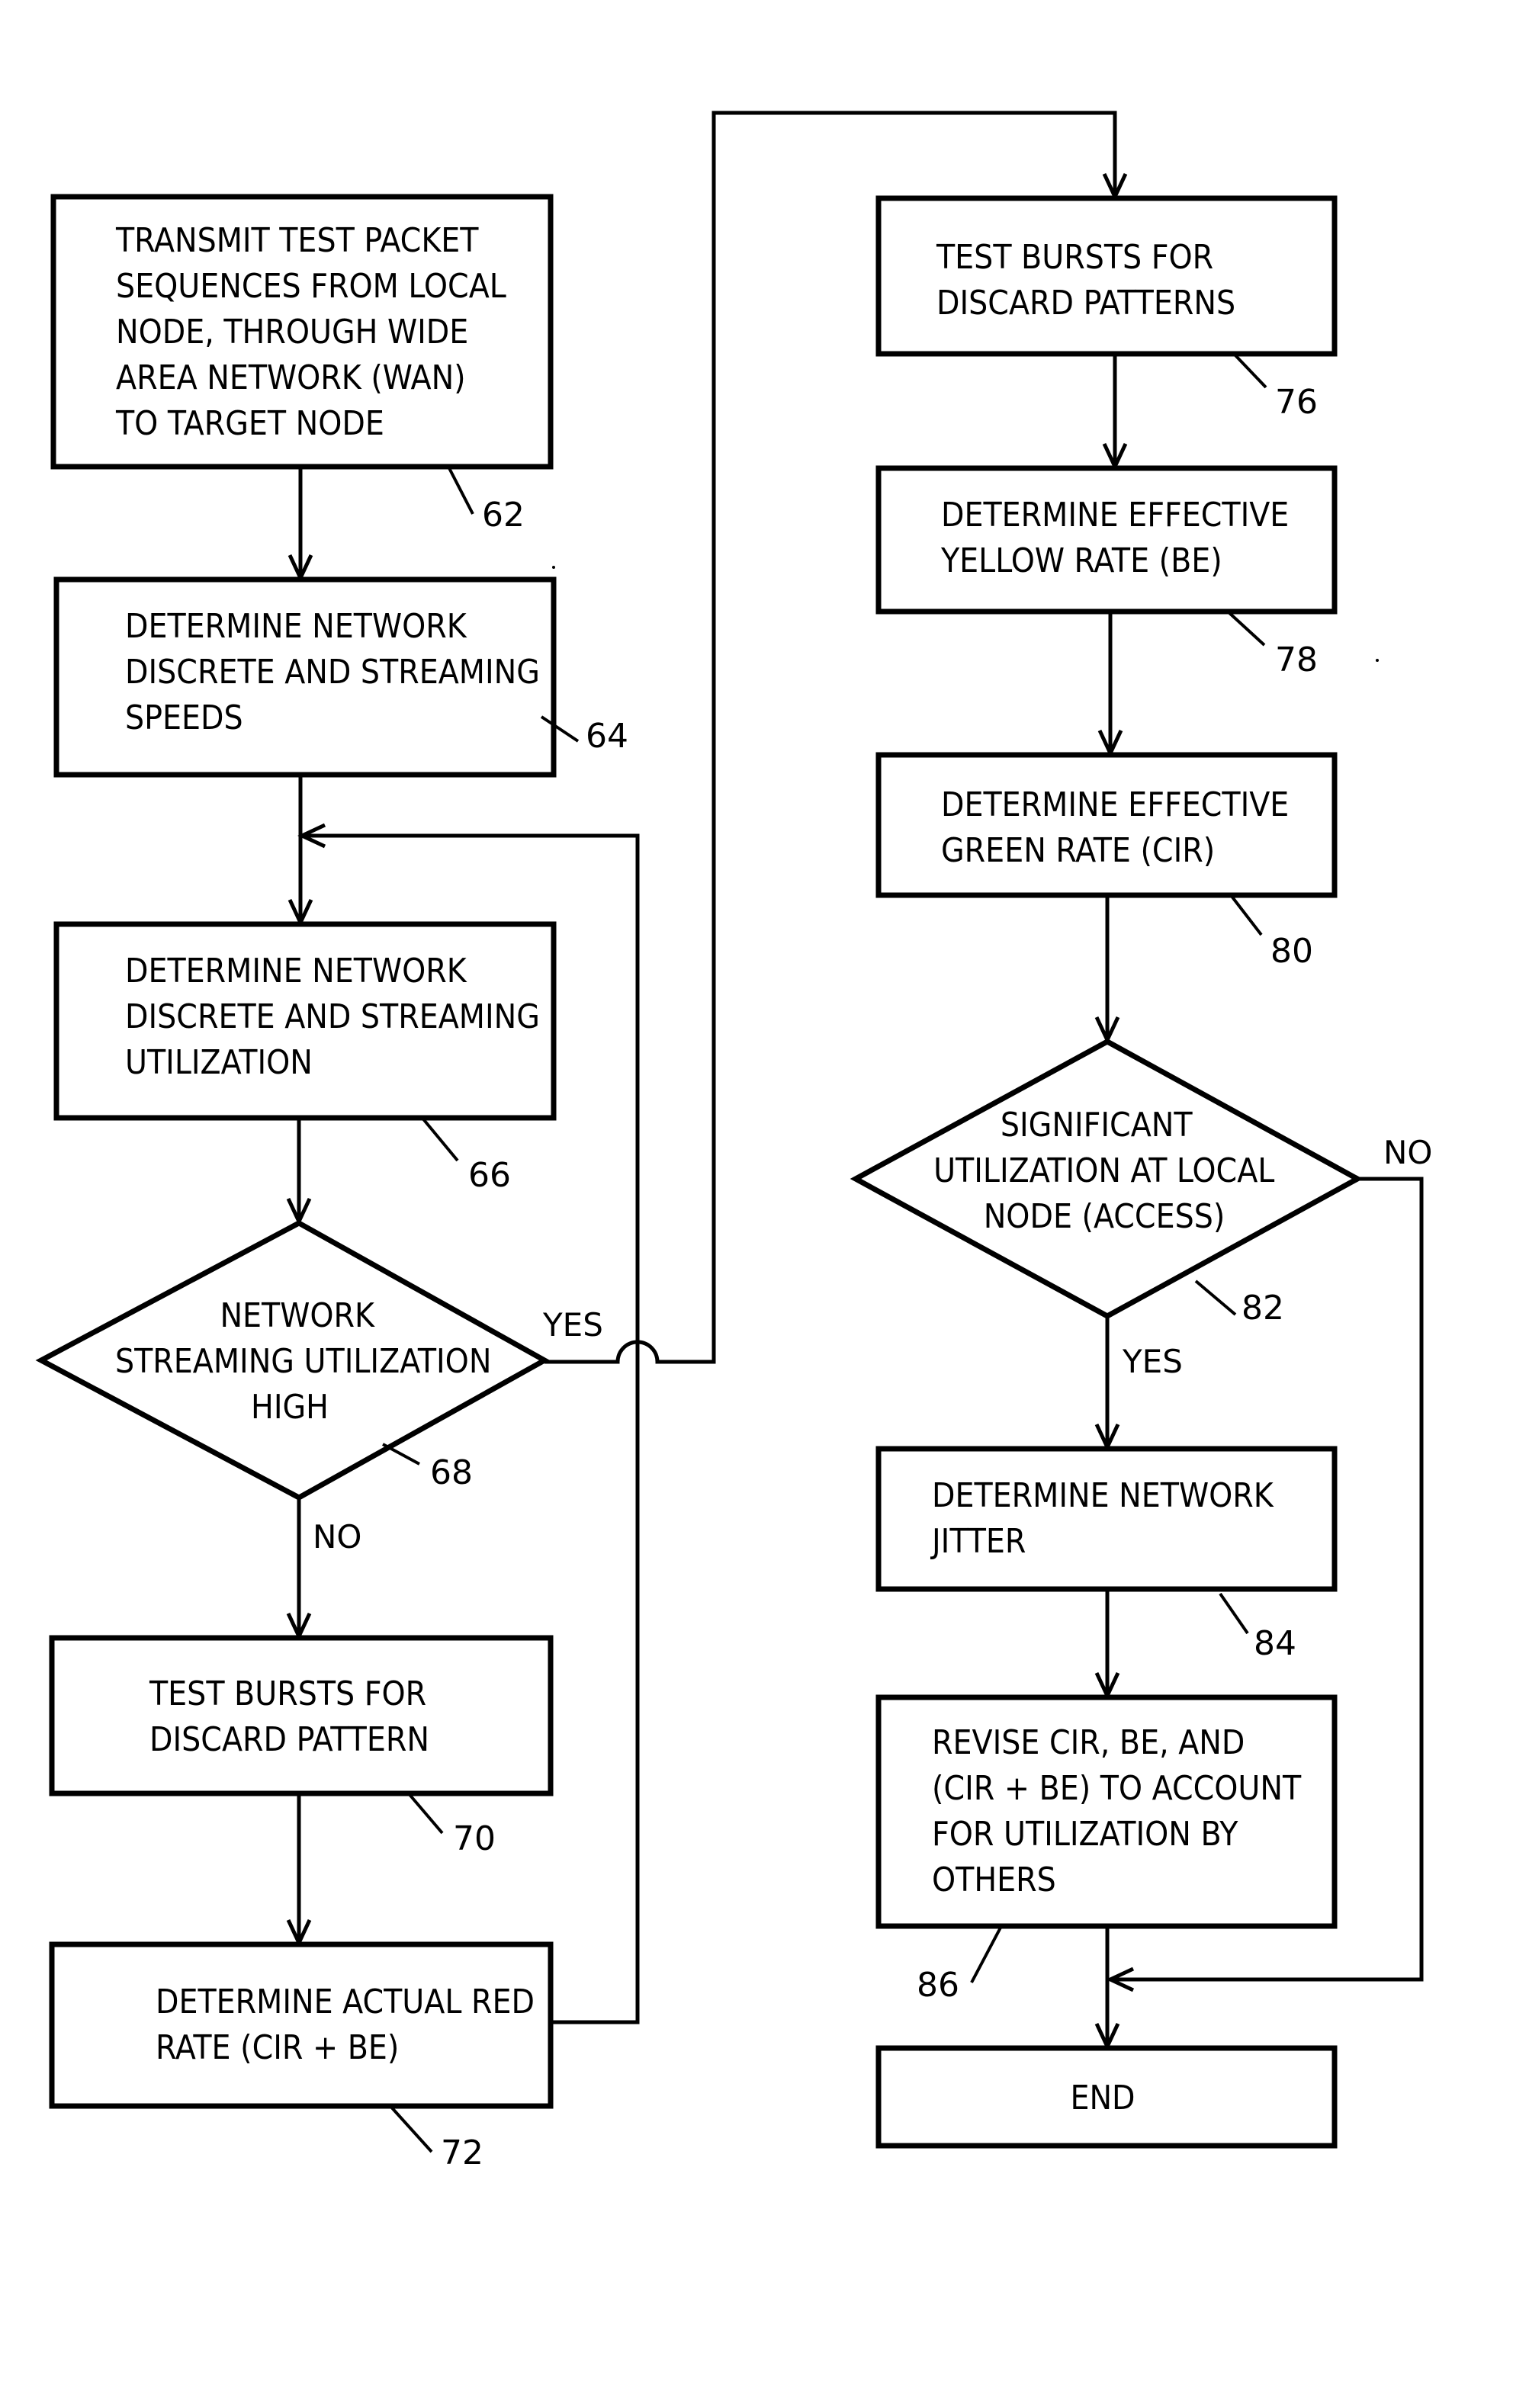 The image size is (1529, 2408). Describe the element at coordinates (291, 377) in the screenshot. I see `node-62-line: AREA NETWORK (WAN)` at that location.